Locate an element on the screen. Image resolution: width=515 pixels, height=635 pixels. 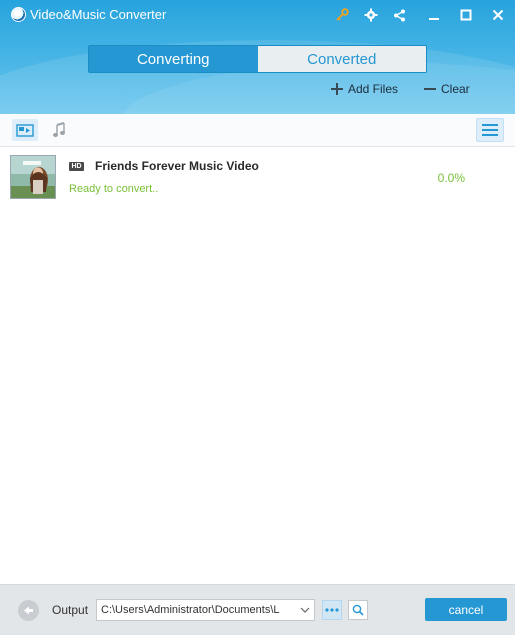
file-progress: 0.0% is located at coordinates (451, 178).